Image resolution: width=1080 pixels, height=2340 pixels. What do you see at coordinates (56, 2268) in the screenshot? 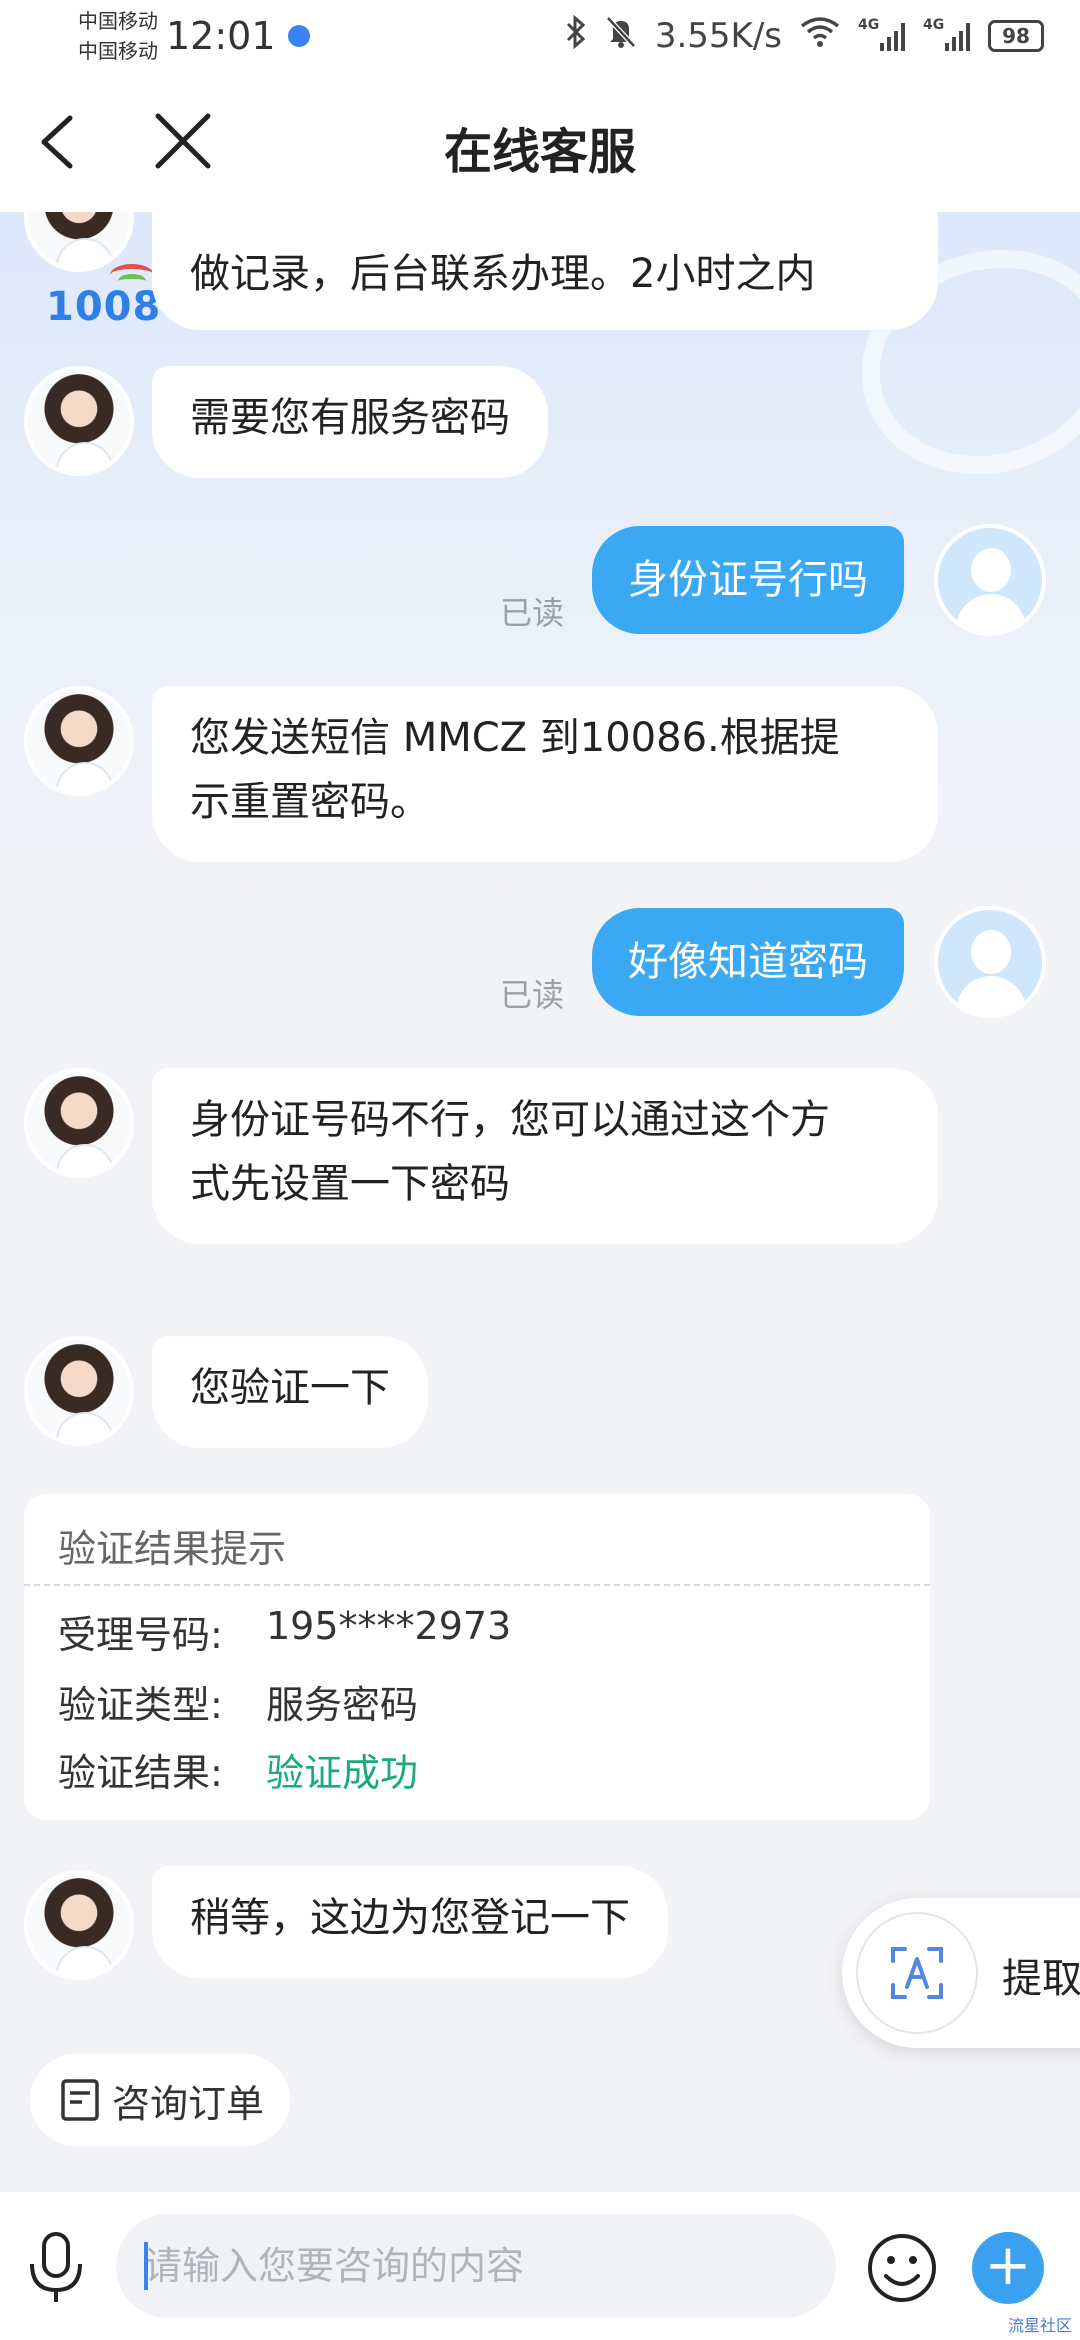
I see `microphone-icon` at bounding box center [56, 2268].